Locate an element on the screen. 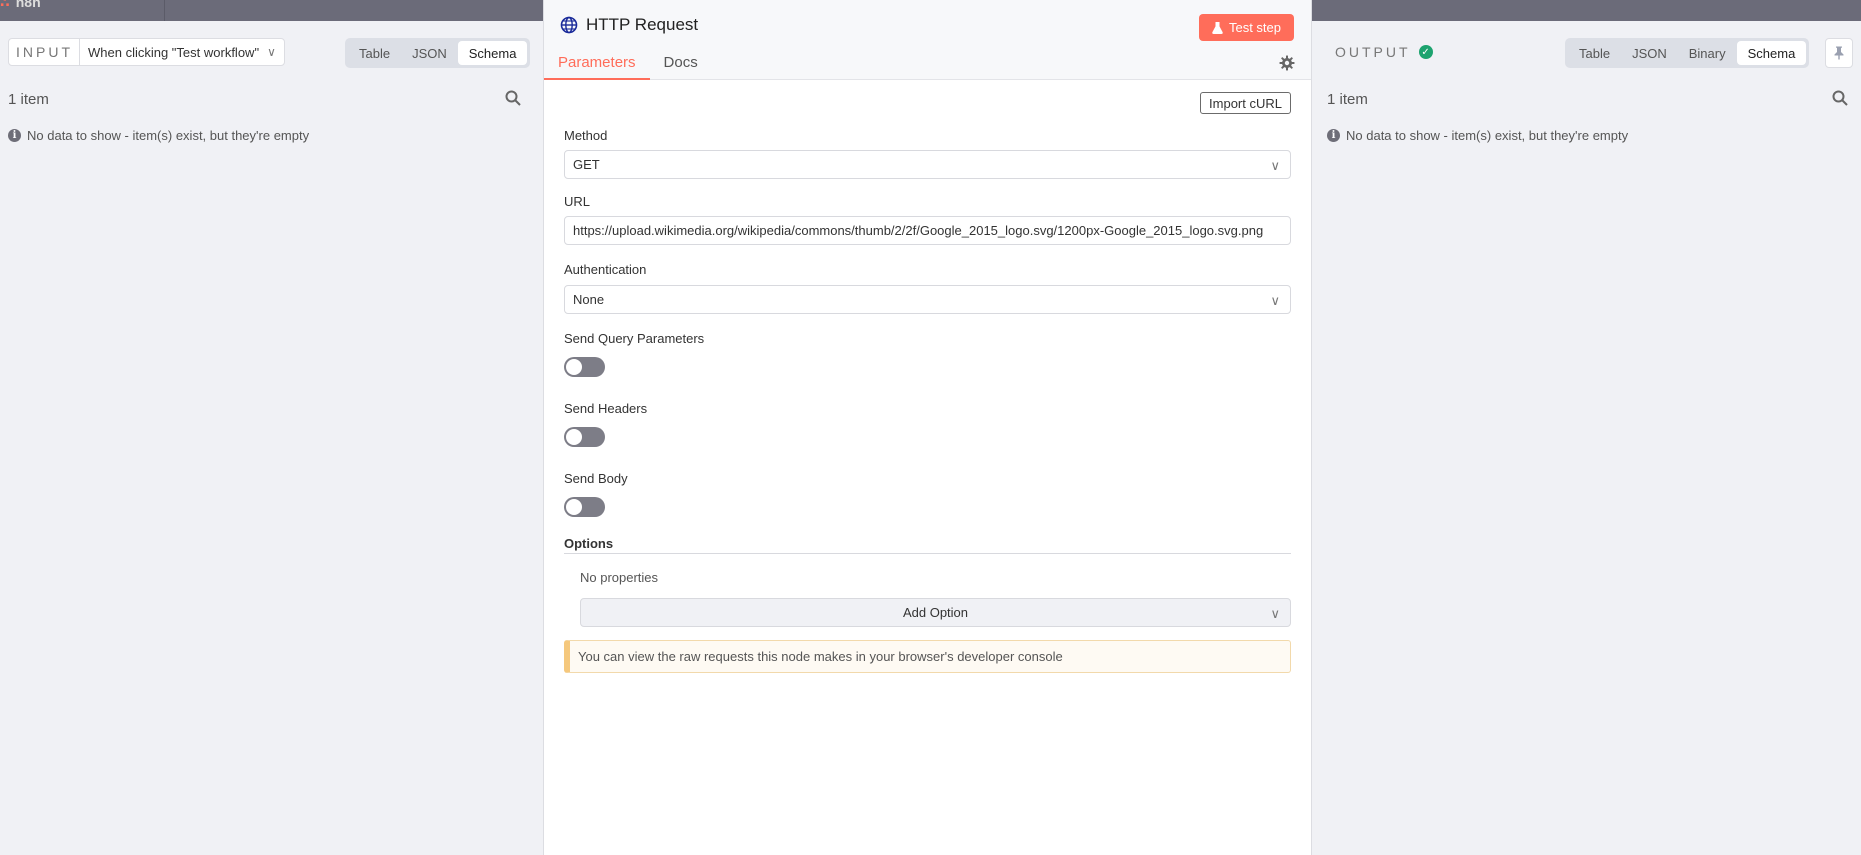 This screenshot has width=1861, height=855. pin-data-button is located at coordinates (1839, 53).